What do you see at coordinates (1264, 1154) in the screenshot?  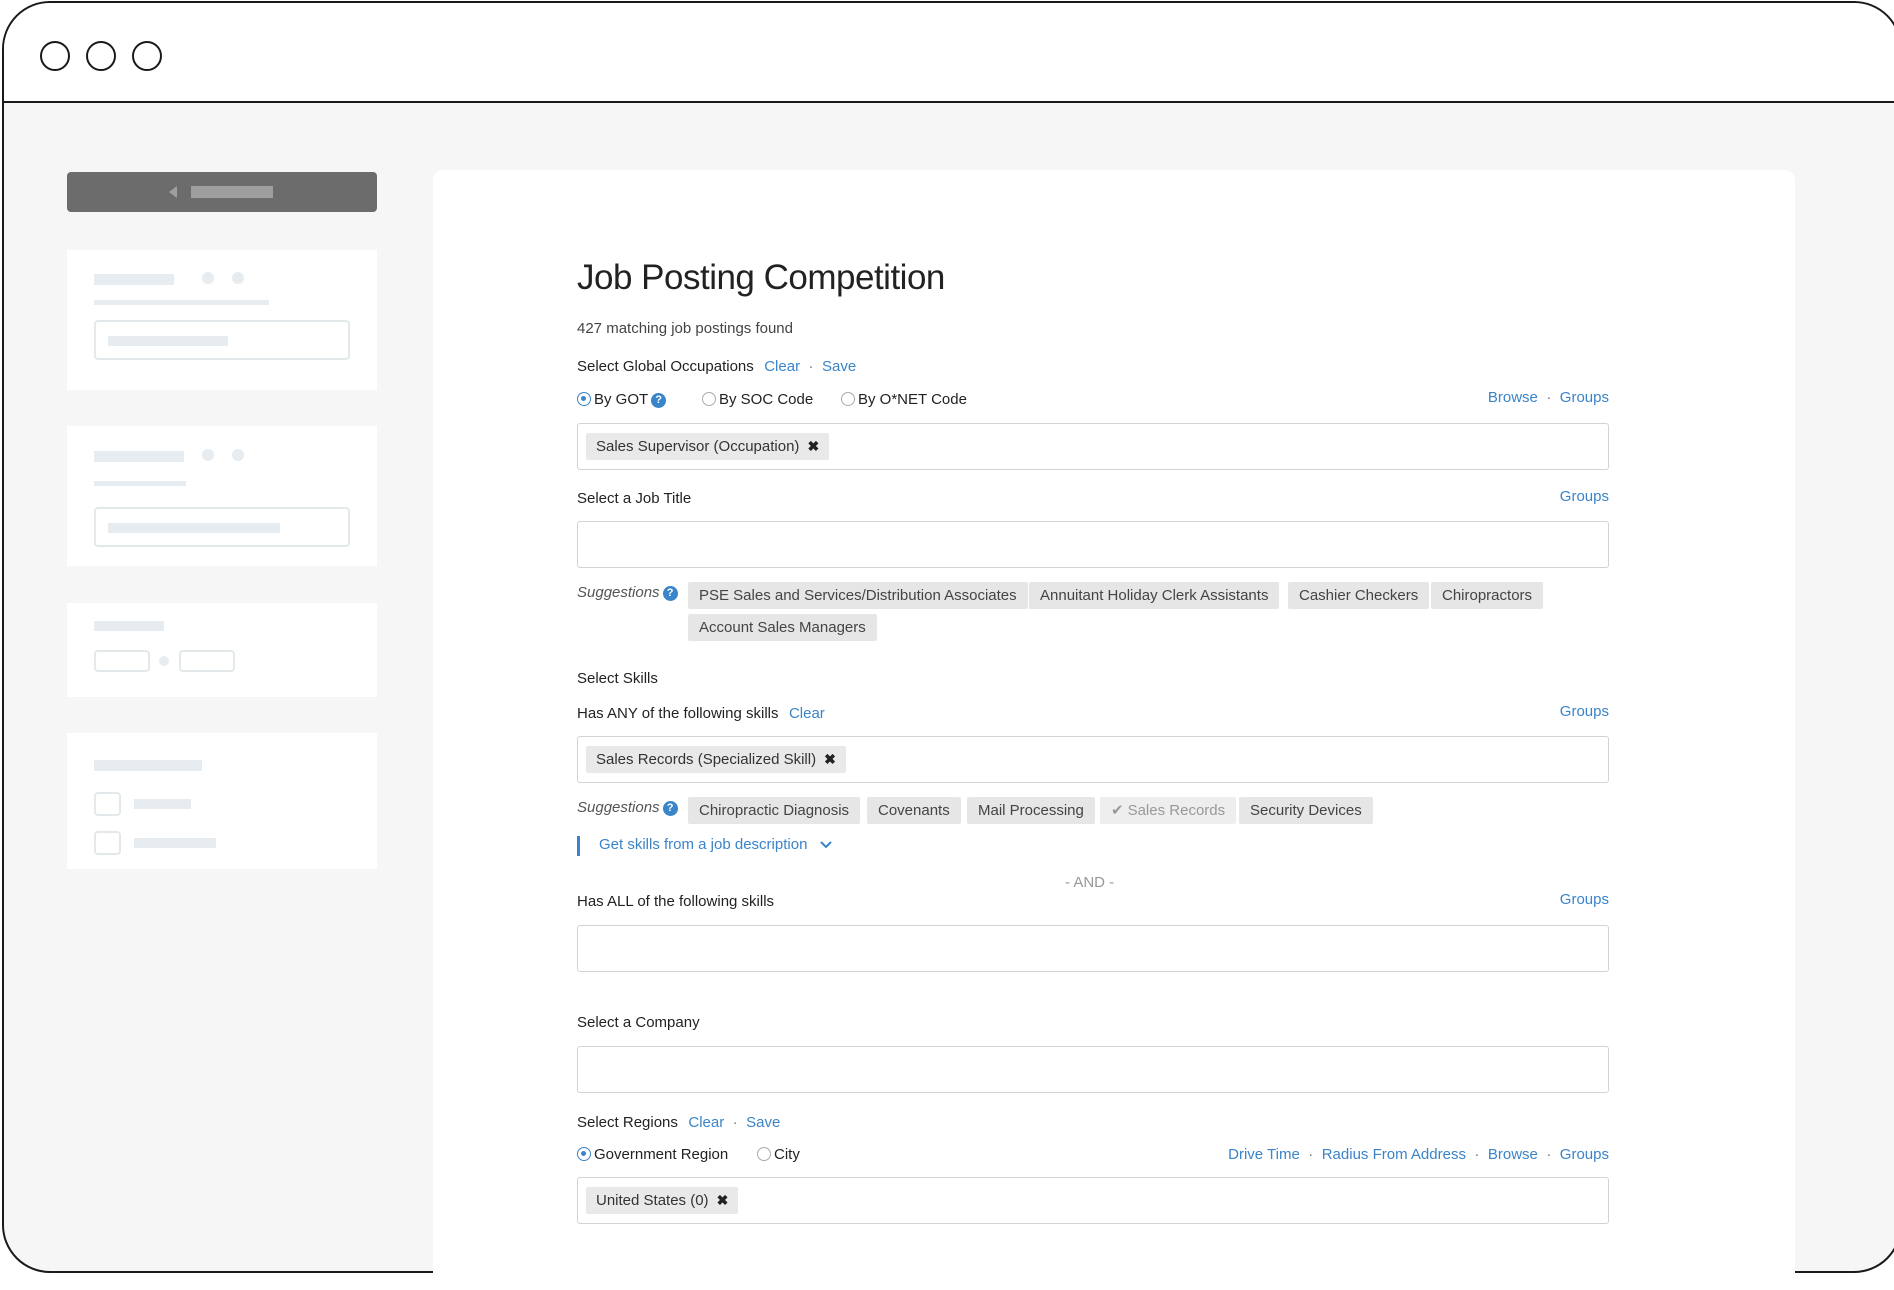 I see `drive-time-link: Drive Time` at bounding box center [1264, 1154].